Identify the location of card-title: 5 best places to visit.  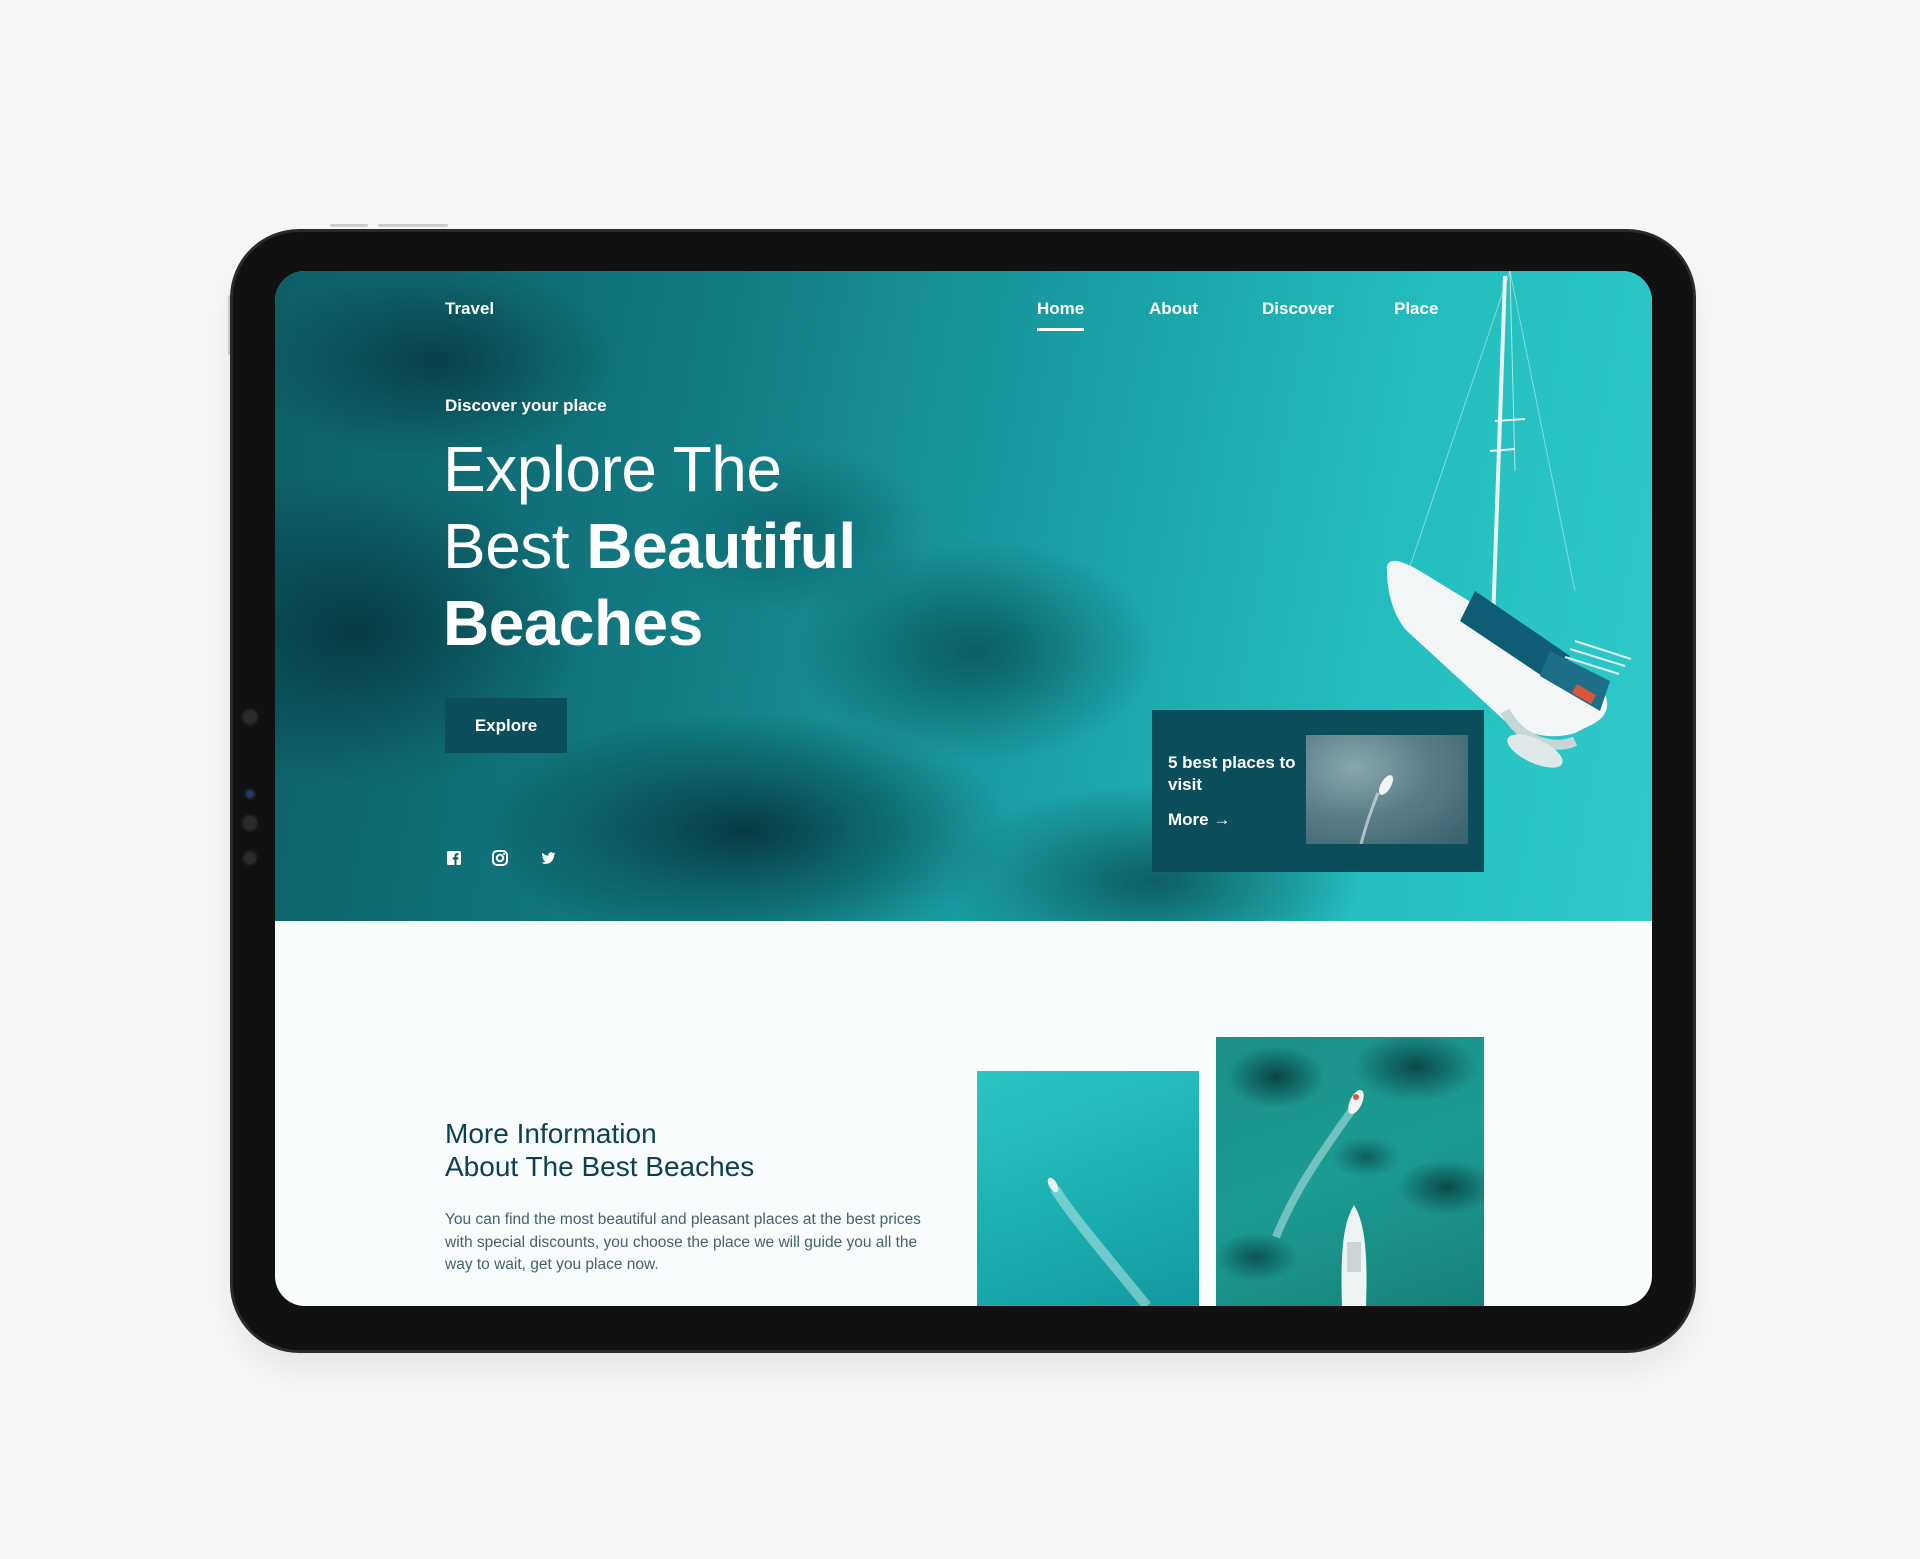
(1232, 773).